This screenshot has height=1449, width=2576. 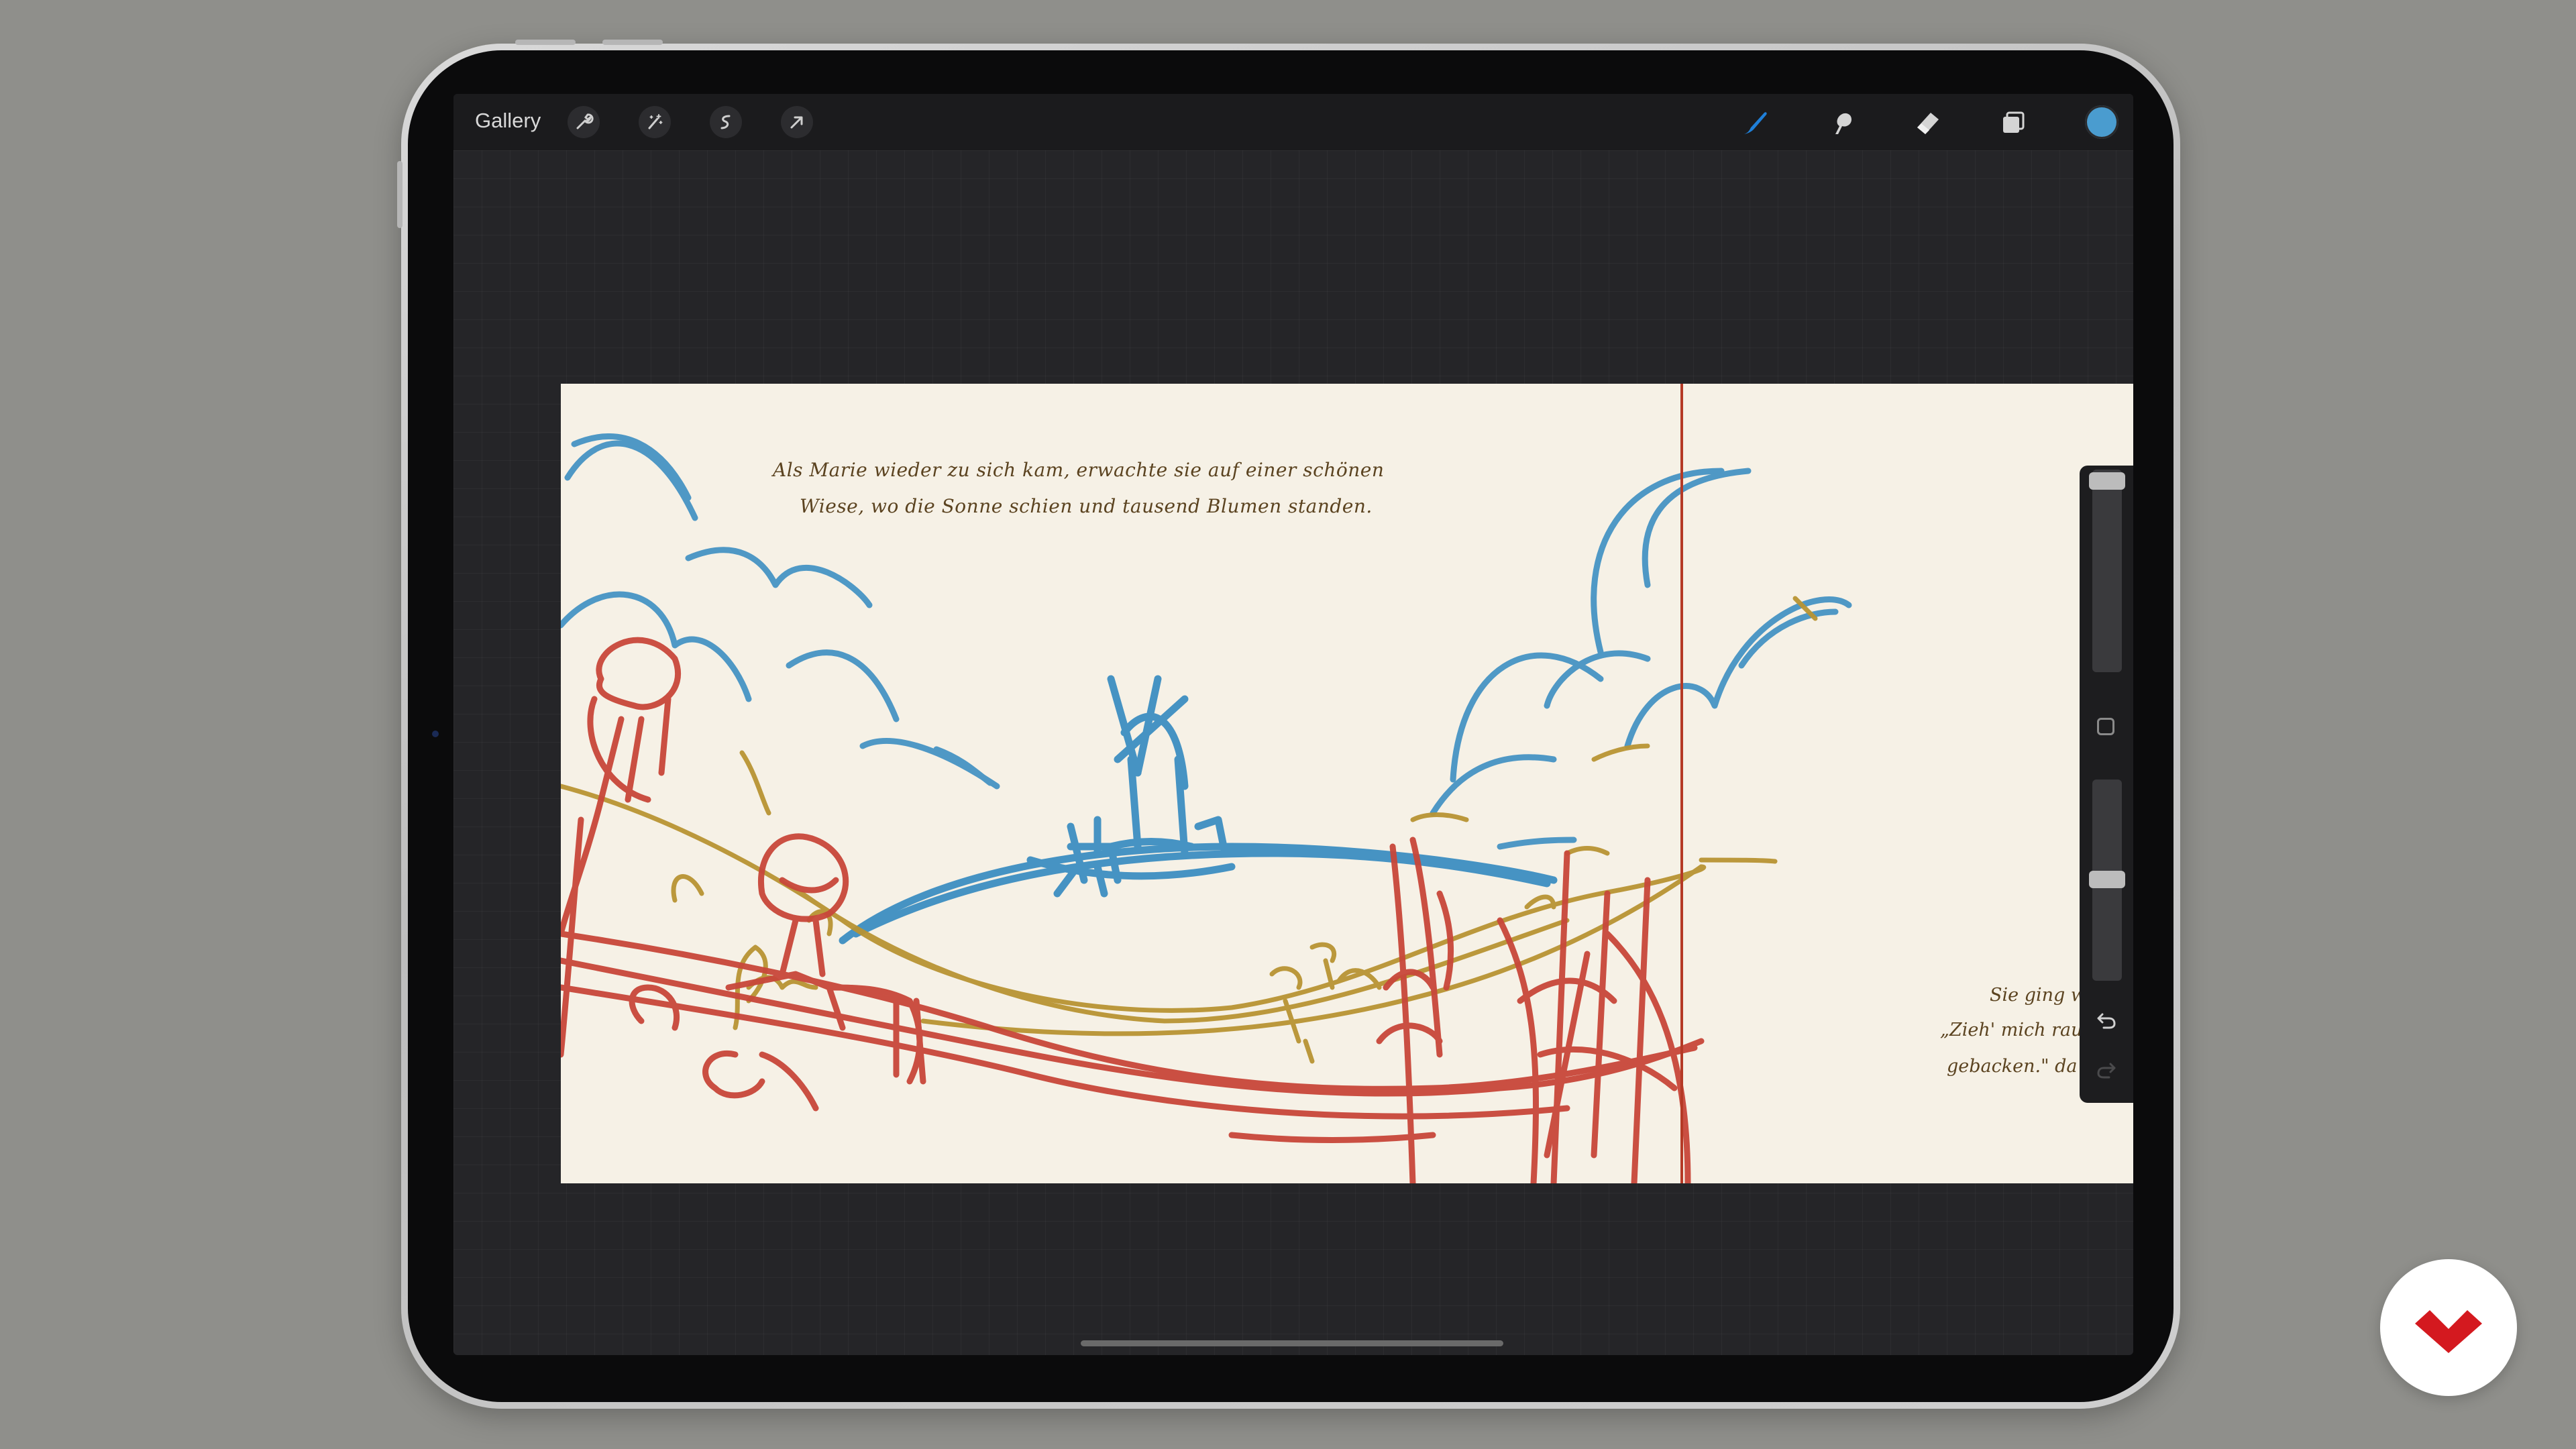 I want to click on magic-wand-icon, so click(x=655, y=122).